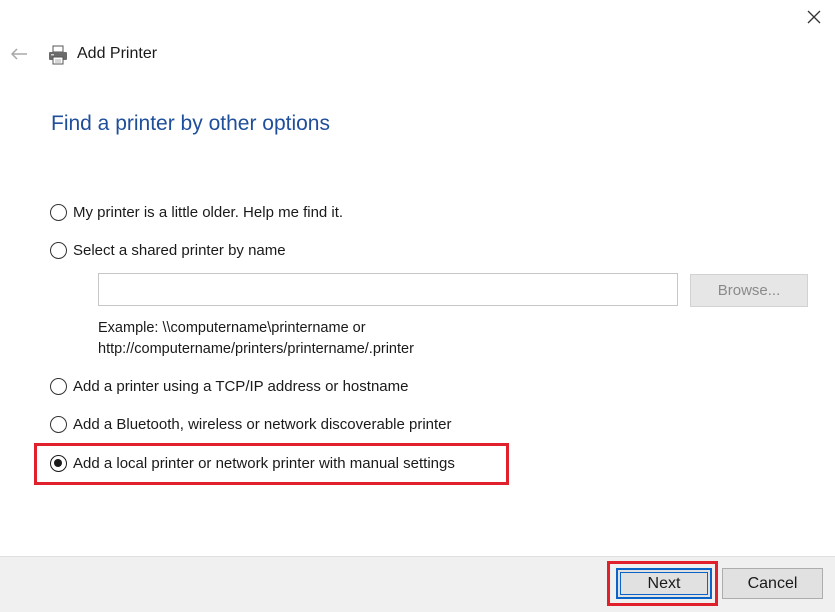  Describe the element at coordinates (179, 250) in the screenshot. I see `option-label: Select a shared printer by name` at that location.